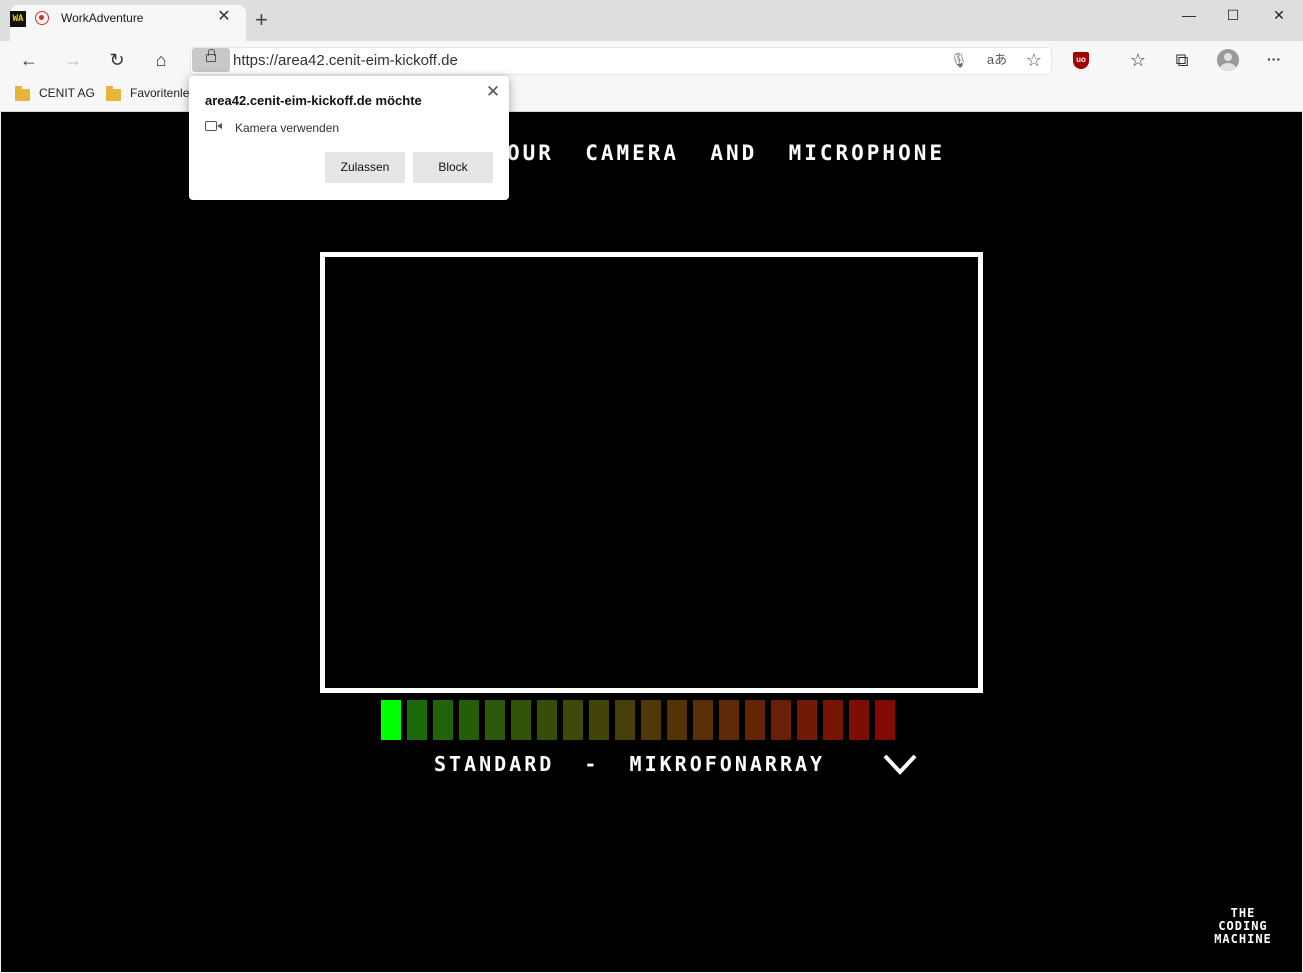 This screenshot has width=1303, height=973. What do you see at coordinates (159, 93) in the screenshot?
I see `bookmark-favoritenleiste: Favoritenle` at bounding box center [159, 93].